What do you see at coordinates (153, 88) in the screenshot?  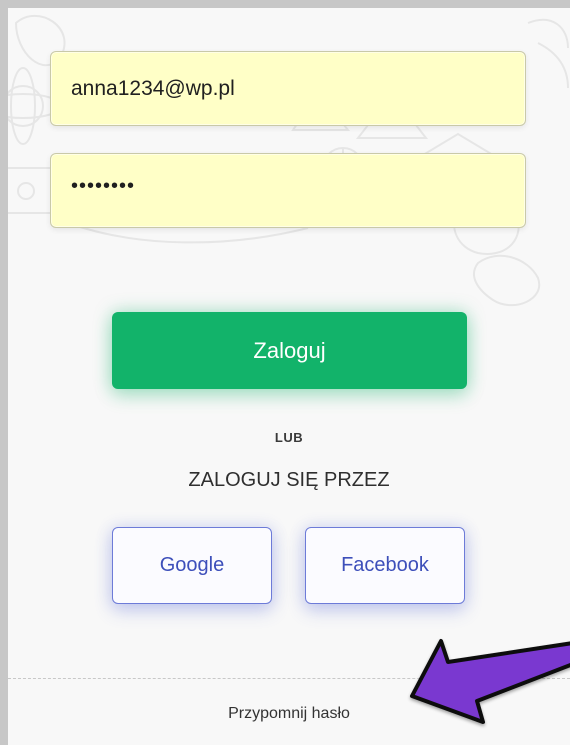 I see `email-value: anna1234@wp.pl` at bounding box center [153, 88].